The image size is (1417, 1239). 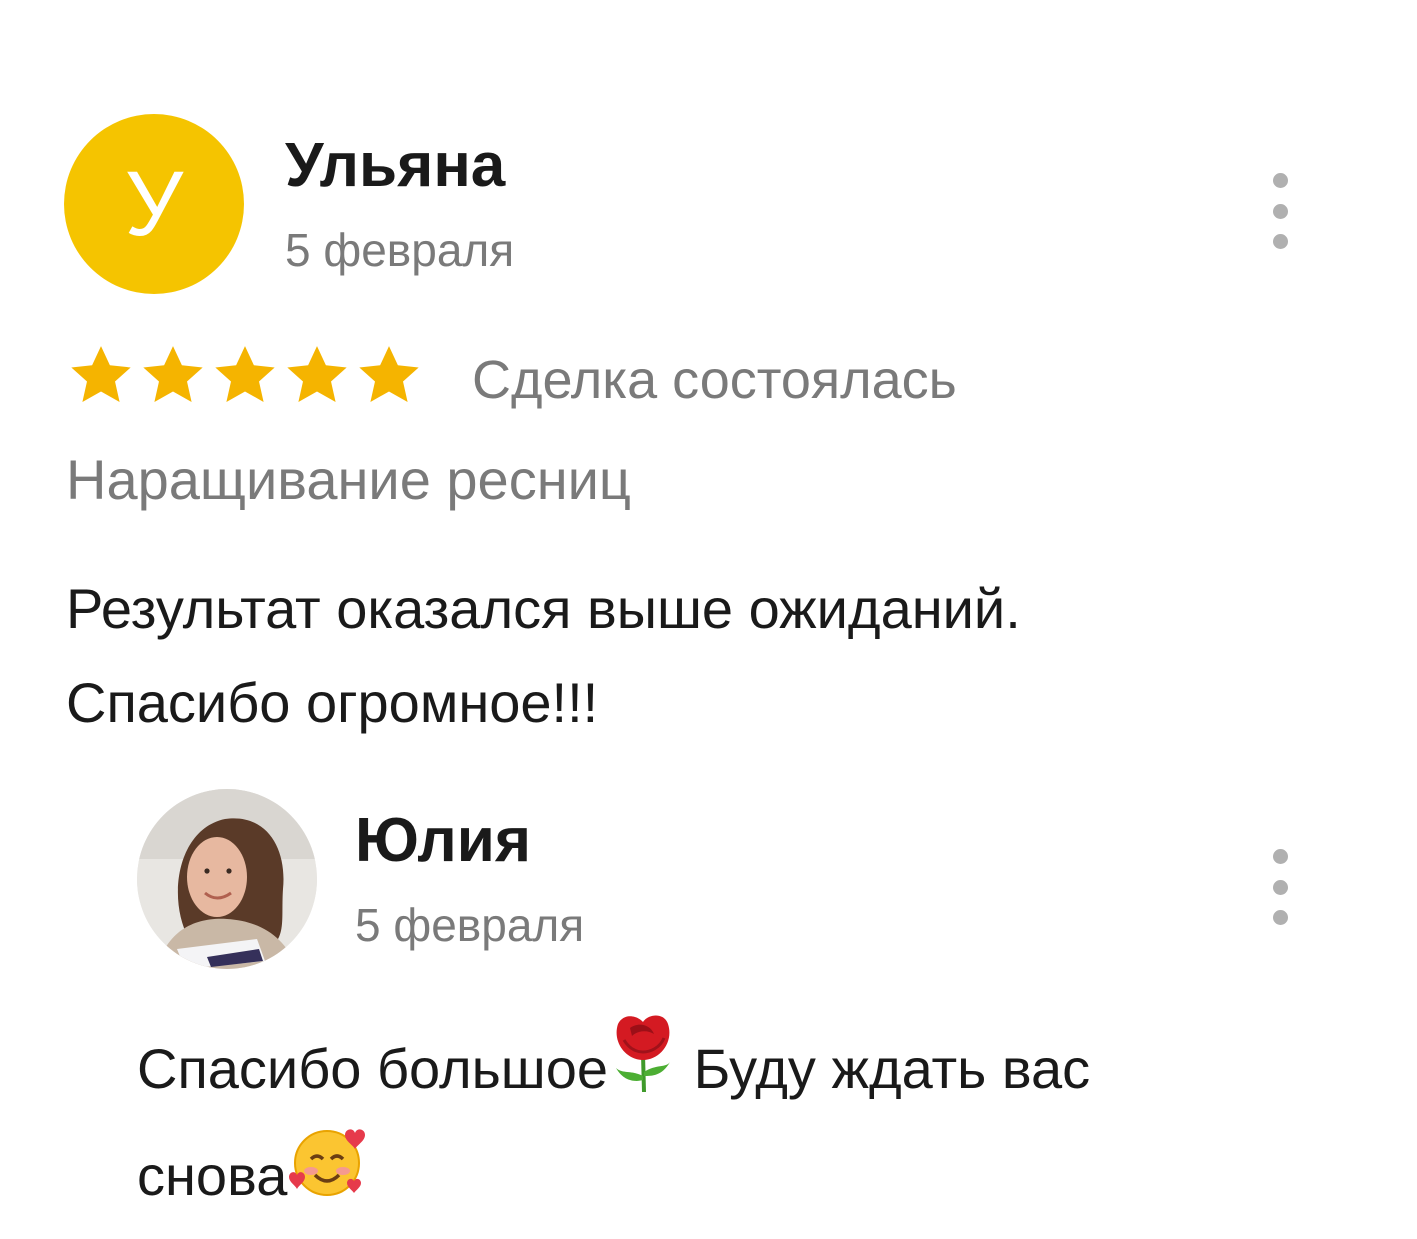 I want to click on reply-author-name: Юлия, so click(x=443, y=841).